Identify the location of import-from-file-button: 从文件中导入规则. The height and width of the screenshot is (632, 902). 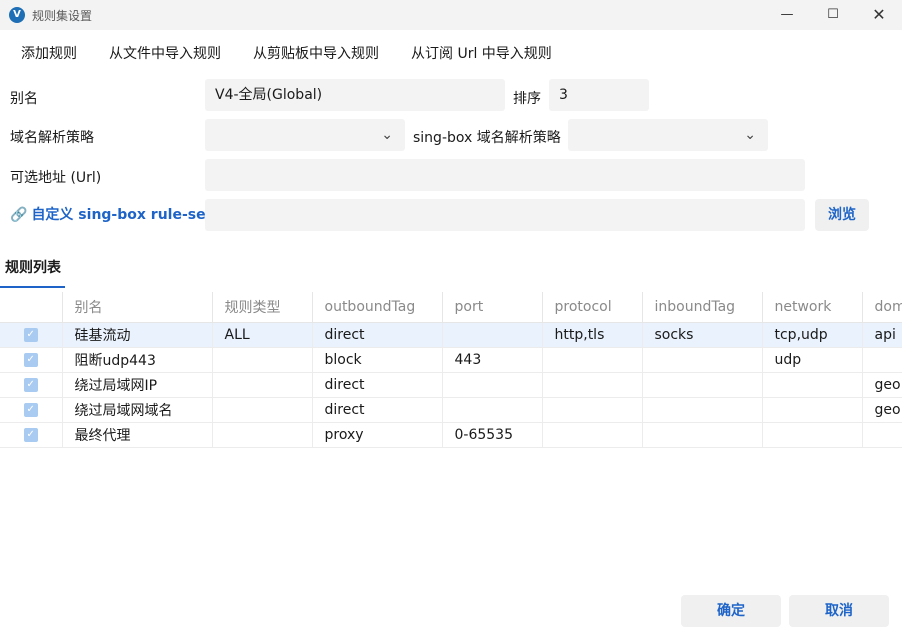
(165, 53).